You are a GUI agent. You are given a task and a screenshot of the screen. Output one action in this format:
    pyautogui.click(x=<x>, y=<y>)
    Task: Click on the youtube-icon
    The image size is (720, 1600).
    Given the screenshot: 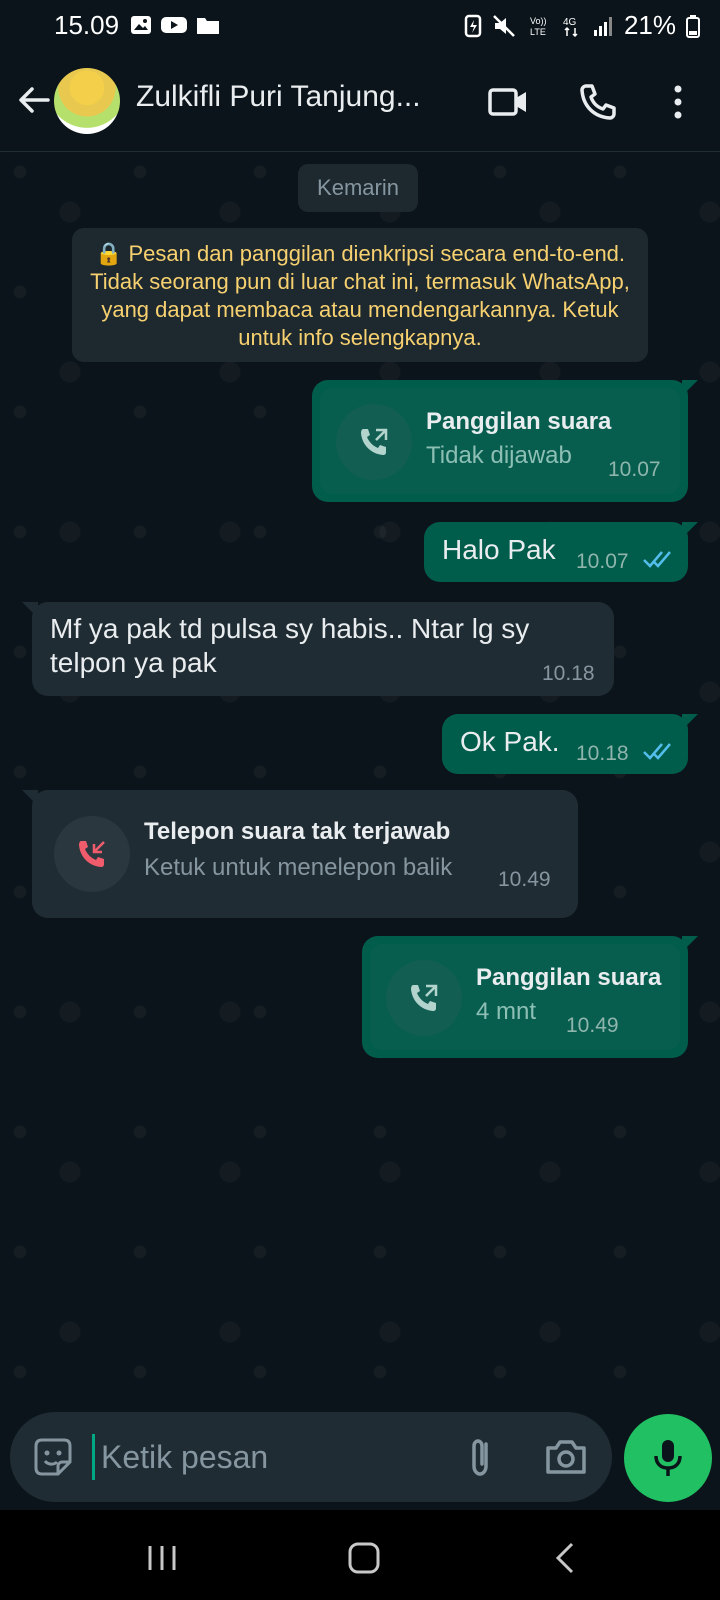 What is the action you would take?
    pyautogui.click(x=174, y=25)
    